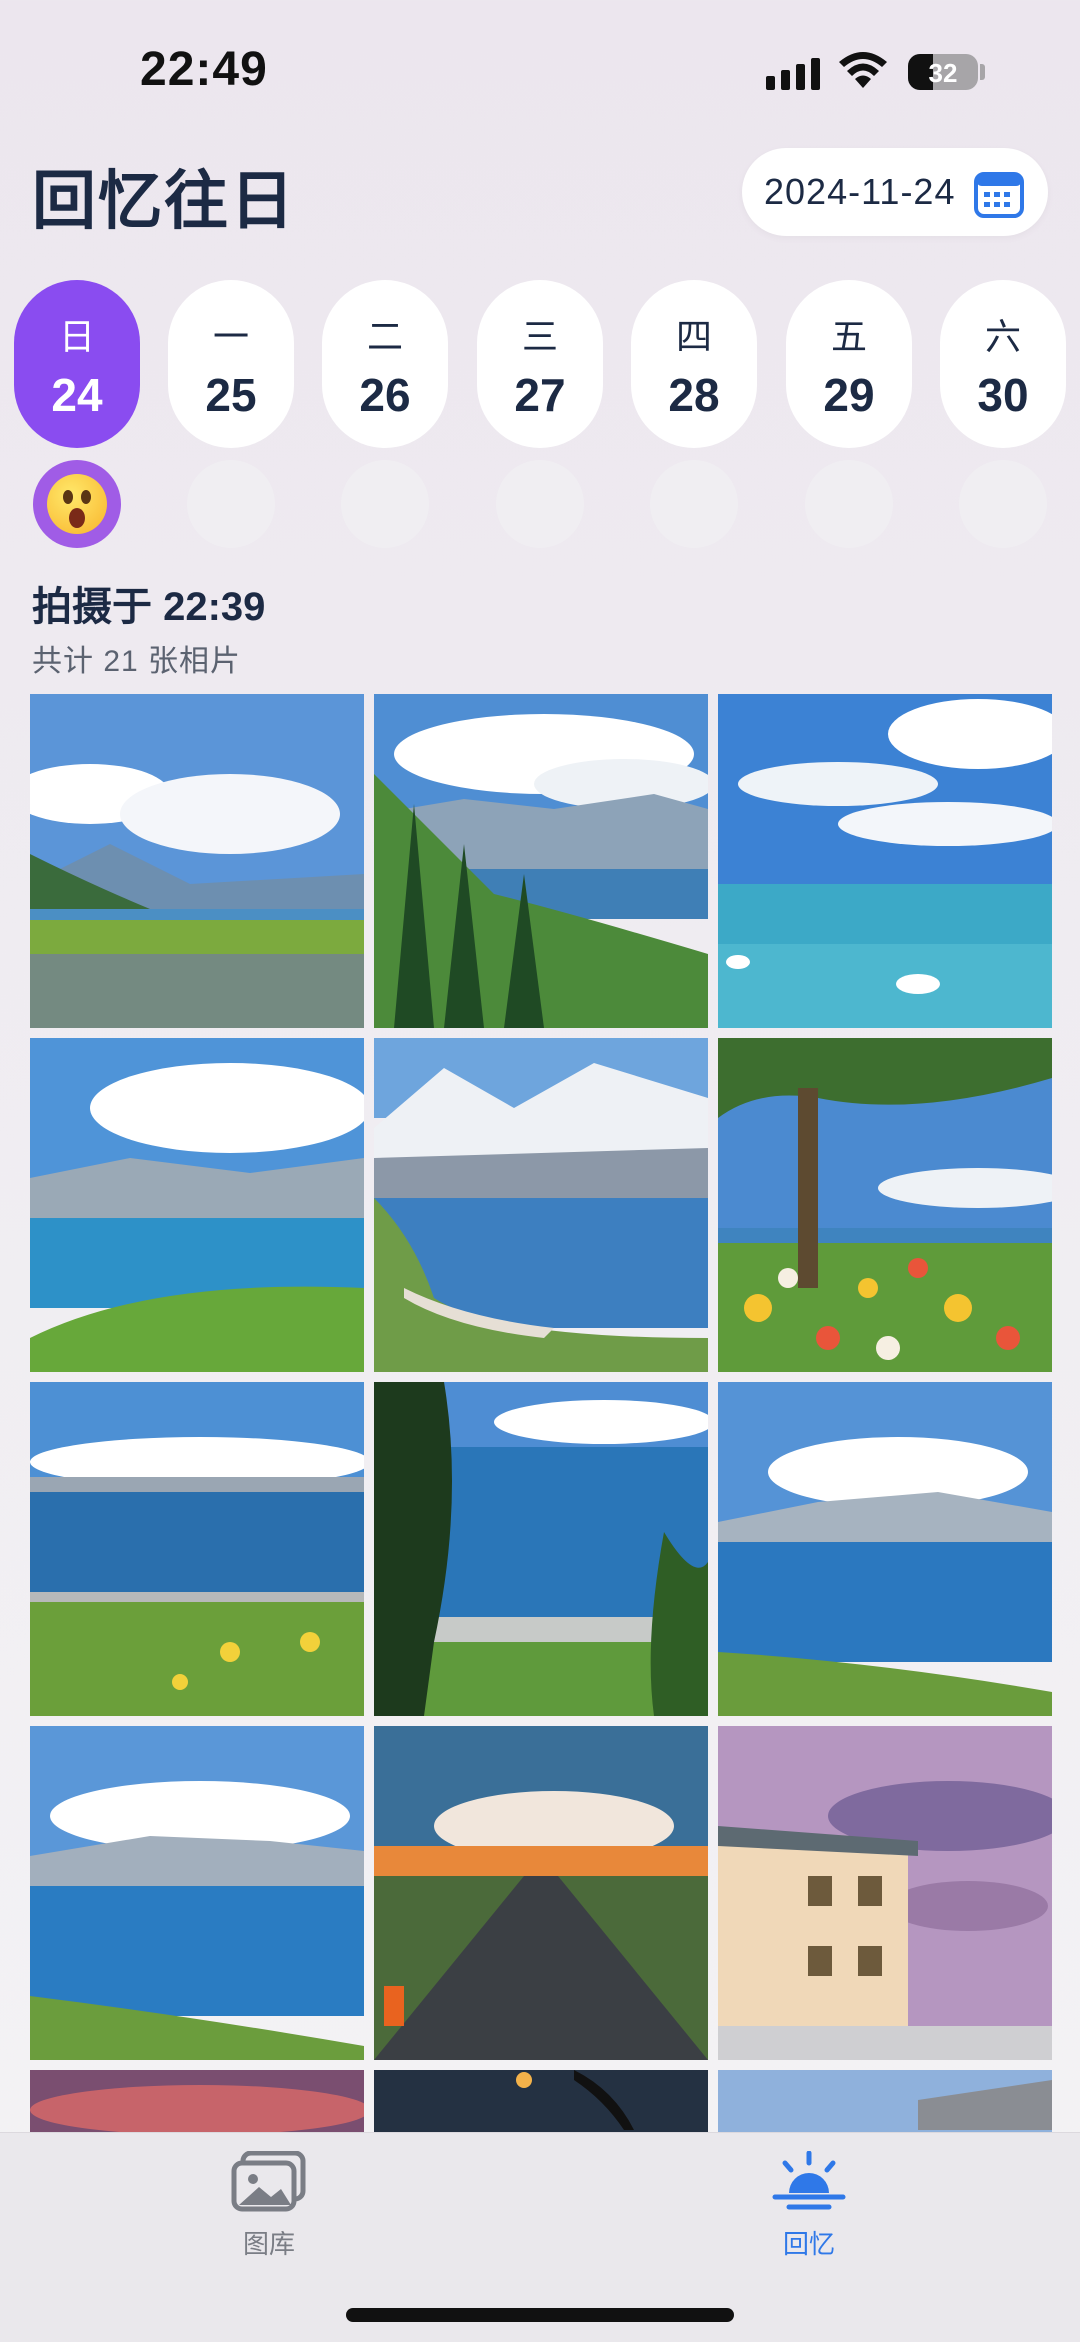 This screenshot has width=1080, height=2342. I want to click on photos-icon, so click(269, 2183).